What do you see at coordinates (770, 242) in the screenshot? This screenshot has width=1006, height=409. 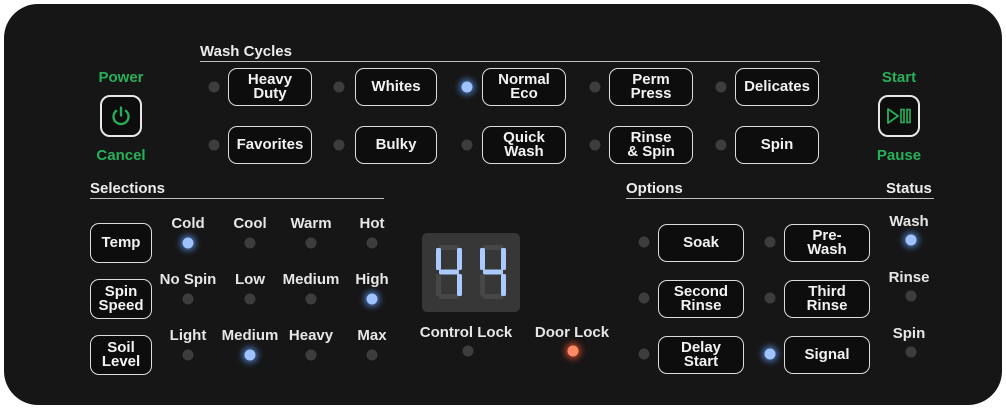 I see `option-led-pre-wash` at bounding box center [770, 242].